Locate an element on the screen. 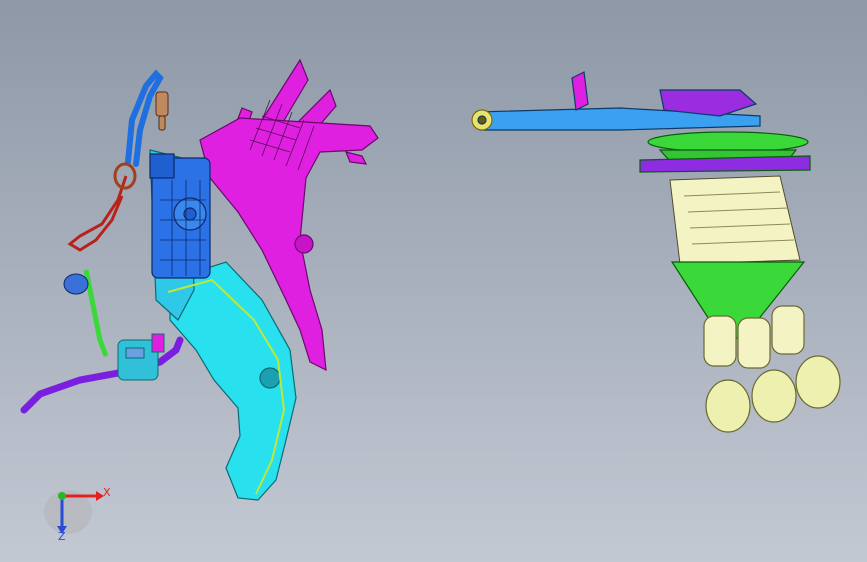 Image resolution: width=867 pixels, height=562 pixels. z-axis-label: Z is located at coordinates (62, 536).